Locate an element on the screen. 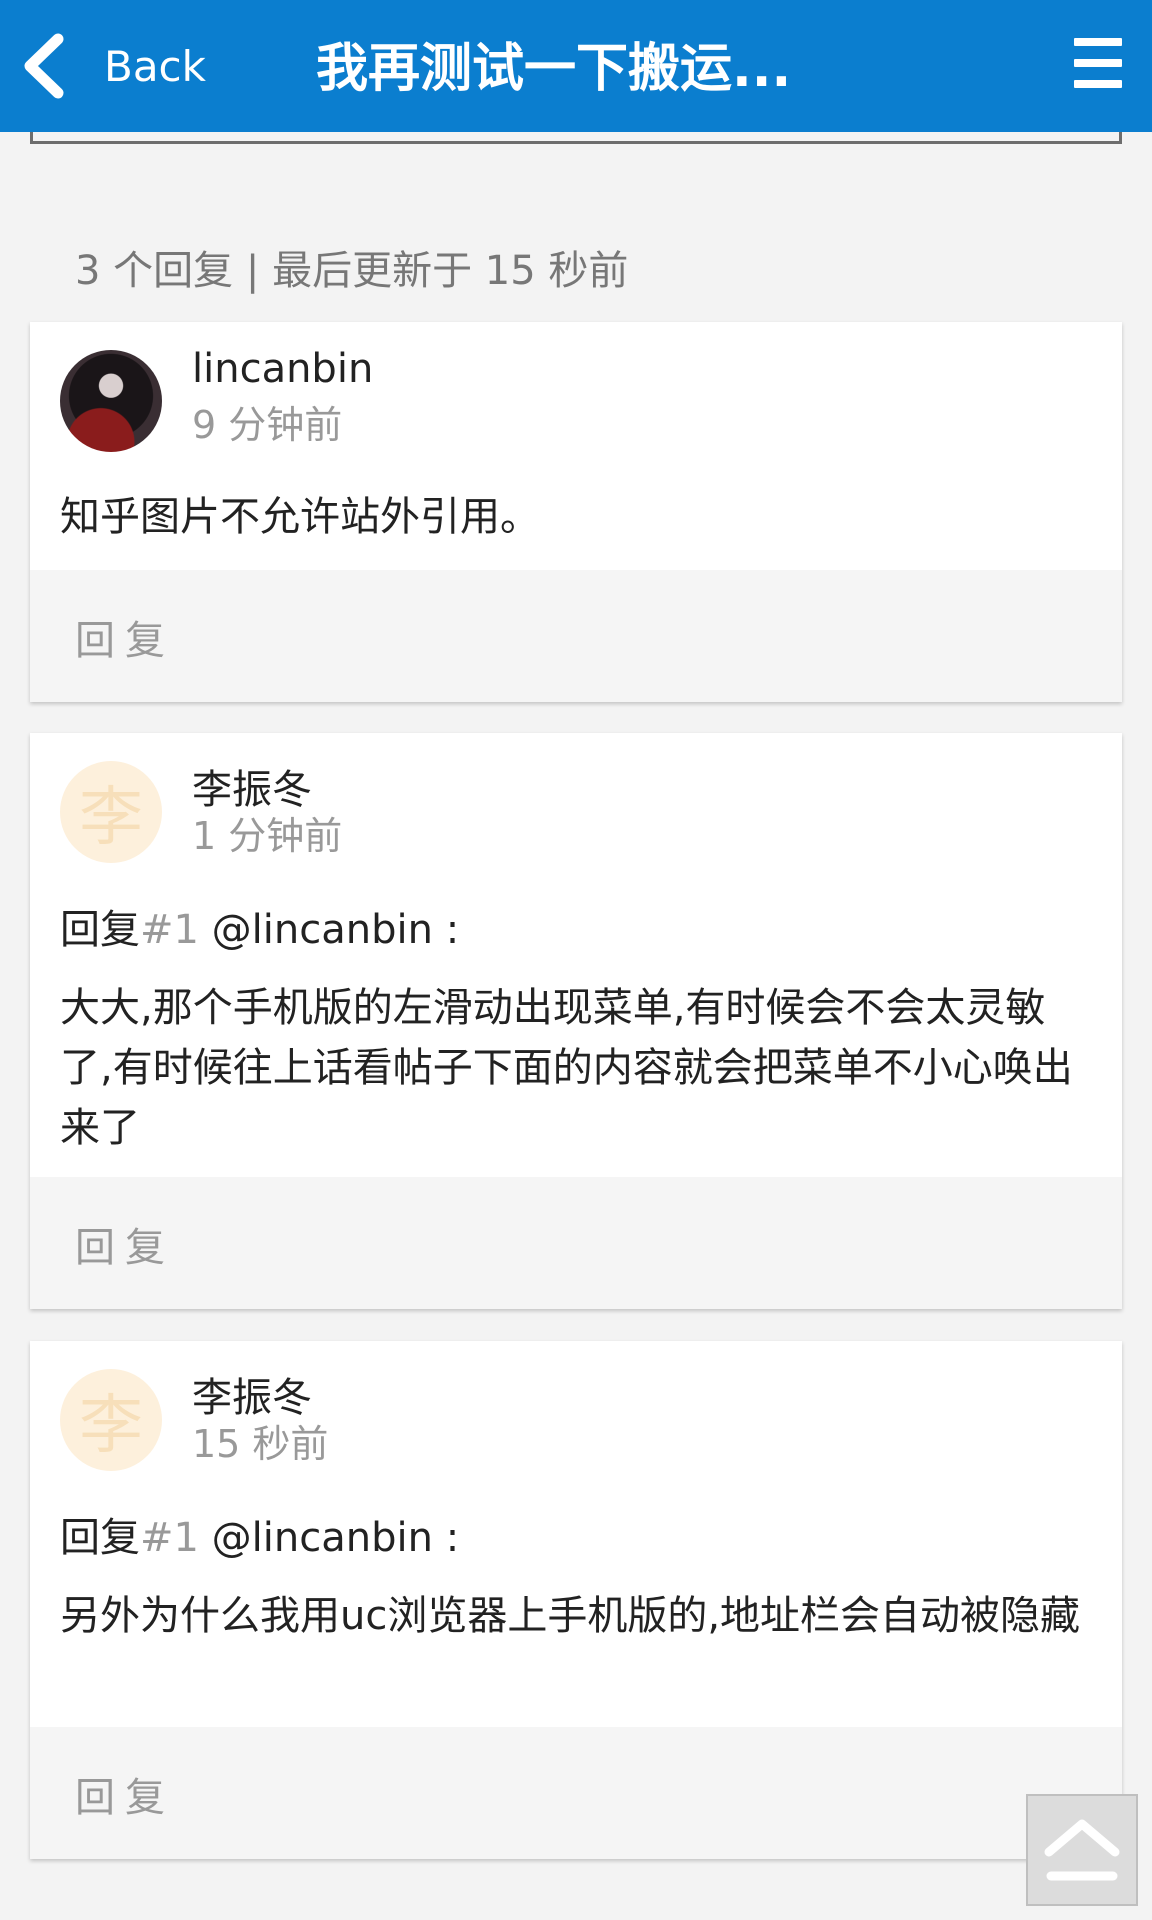  avatar is located at coordinates (111, 401).